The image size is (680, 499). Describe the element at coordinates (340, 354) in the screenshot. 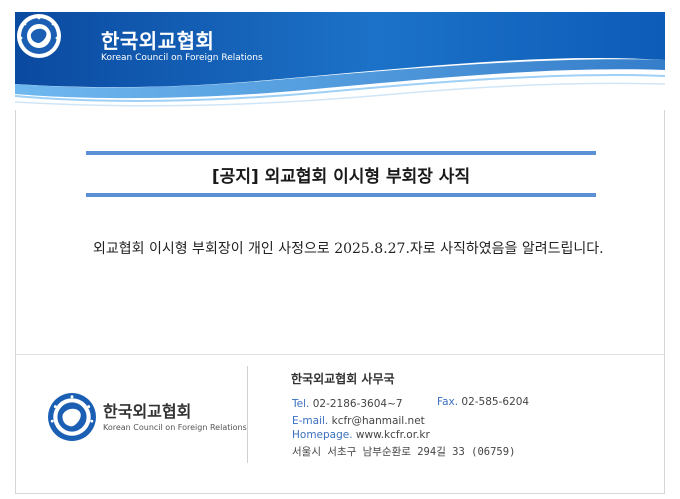

I see `footer-divider` at that location.